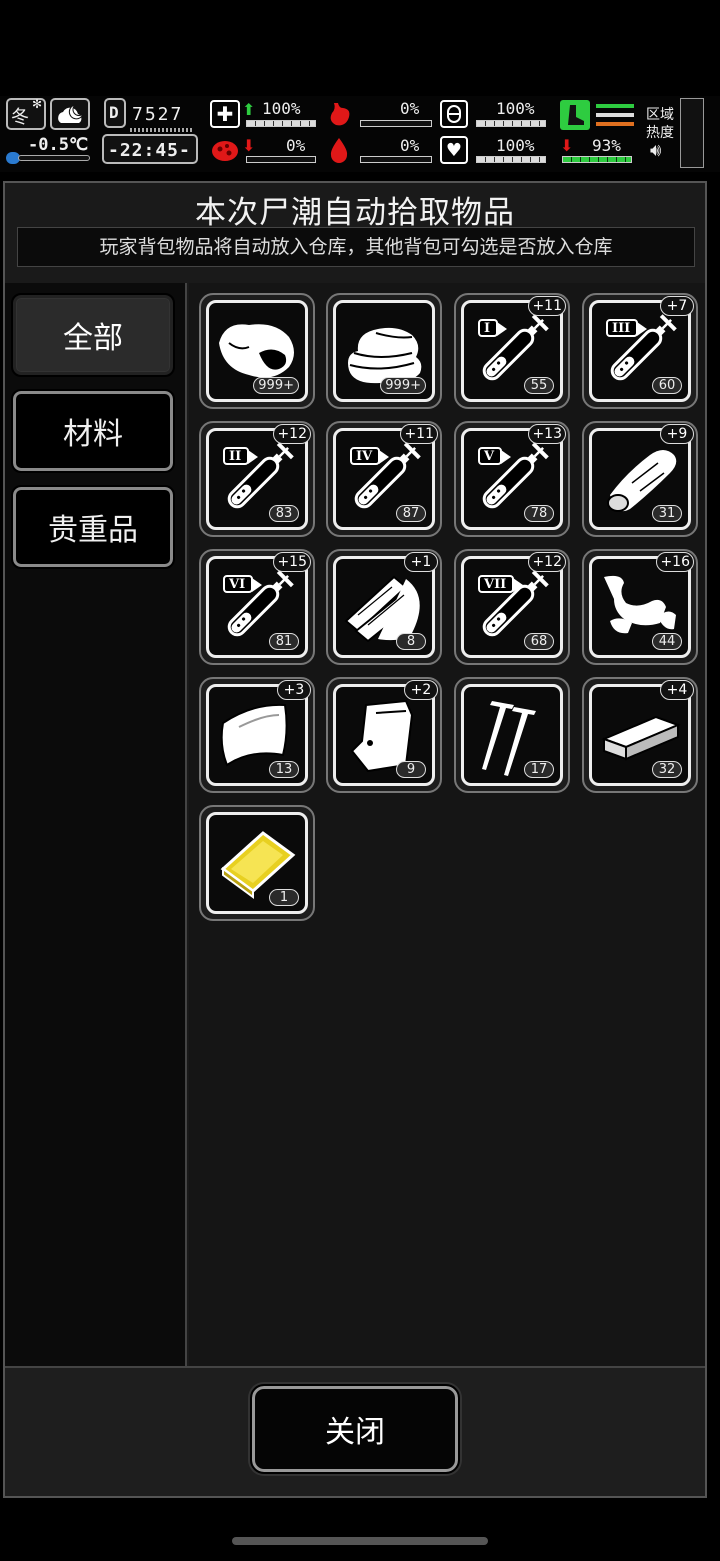 This screenshot has width=720, height=1561. What do you see at coordinates (677, 434) in the screenshot?
I see `item-bonus-badge: +9` at bounding box center [677, 434].